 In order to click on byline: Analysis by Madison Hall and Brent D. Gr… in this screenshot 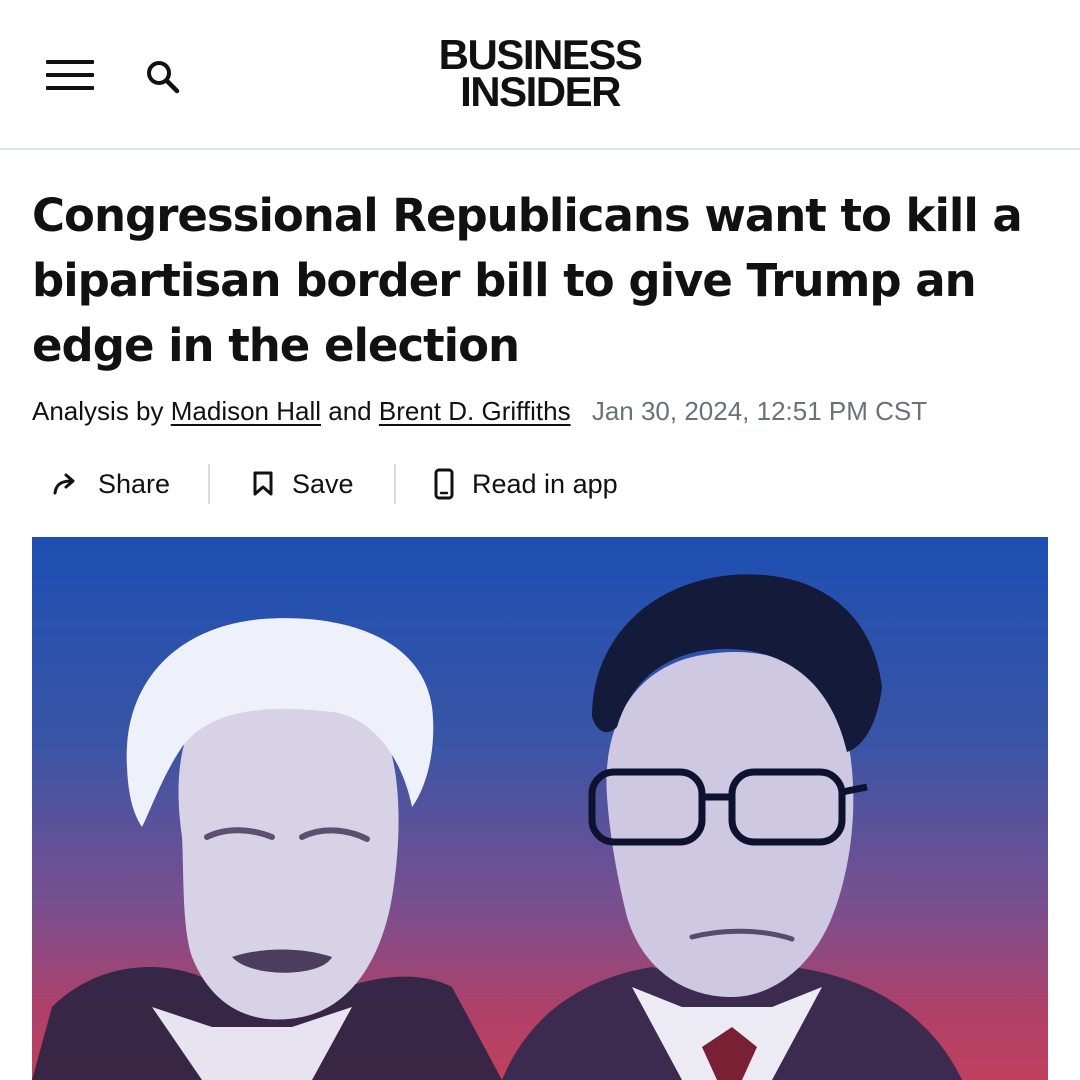, I will do `click(542, 411)`.